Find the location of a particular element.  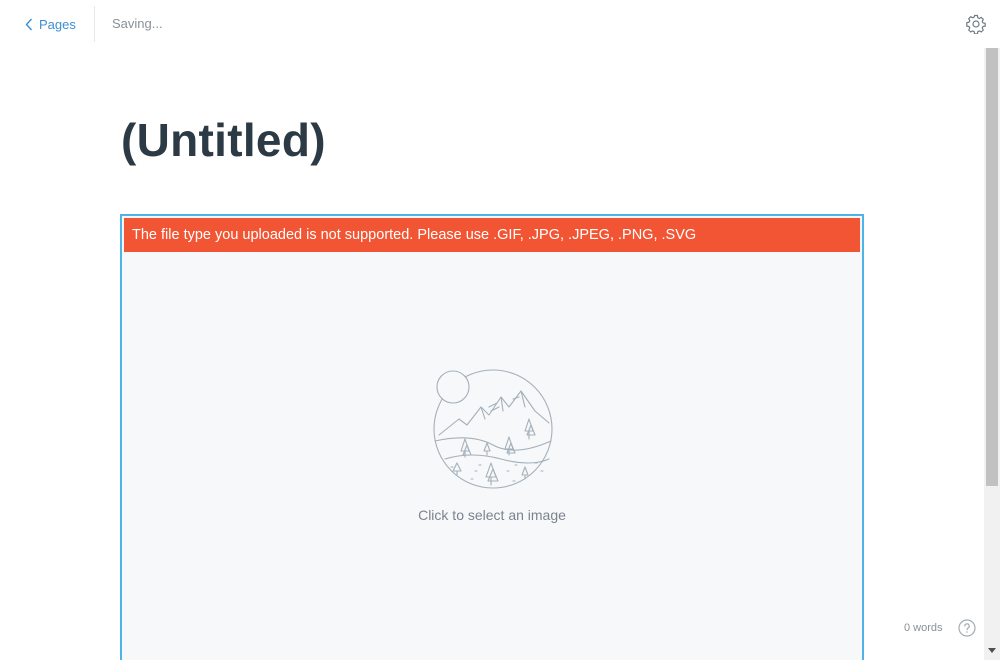

page-title: (Untitled) is located at coordinates (223, 140).